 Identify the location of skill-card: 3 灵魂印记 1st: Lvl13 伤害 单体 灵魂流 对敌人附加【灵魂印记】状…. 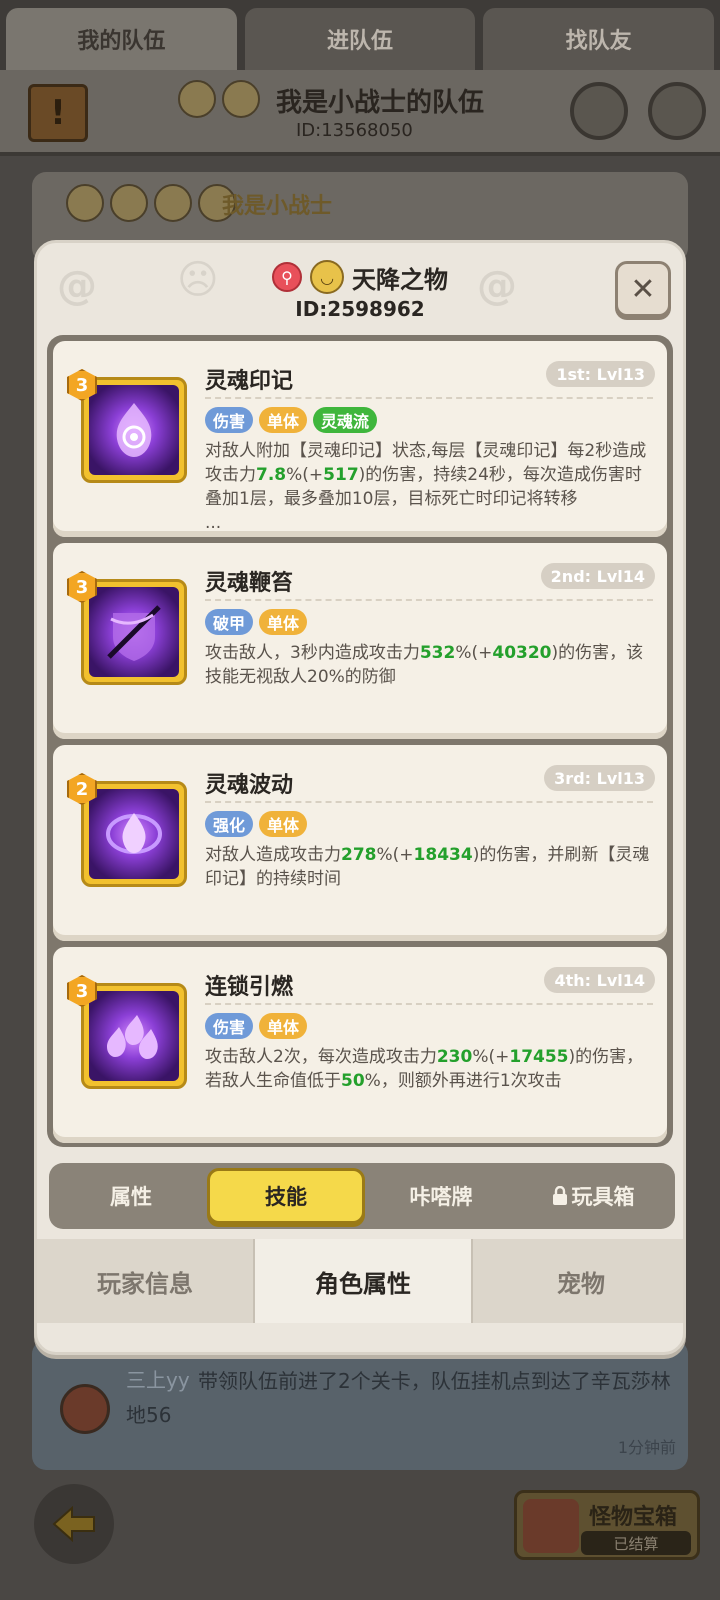
(360, 439).